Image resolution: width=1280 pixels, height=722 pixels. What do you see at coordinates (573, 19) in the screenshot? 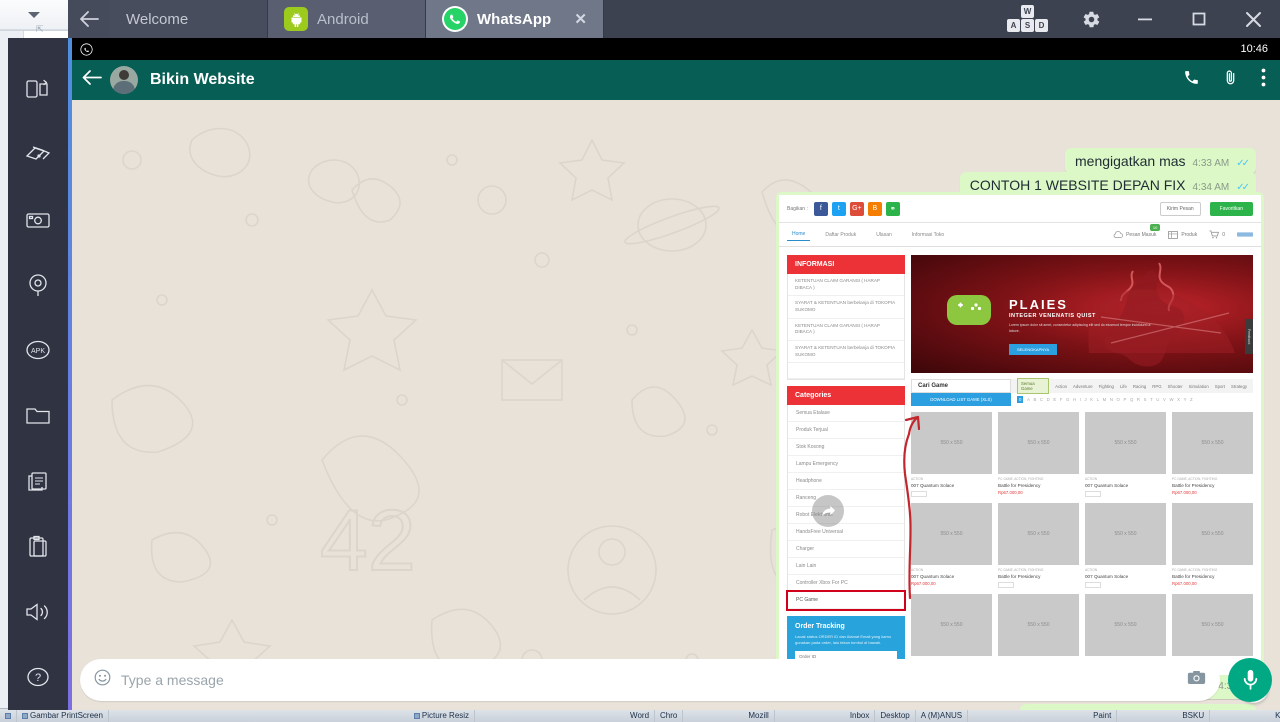
I see `close-tab-icon: ✕` at bounding box center [573, 19].